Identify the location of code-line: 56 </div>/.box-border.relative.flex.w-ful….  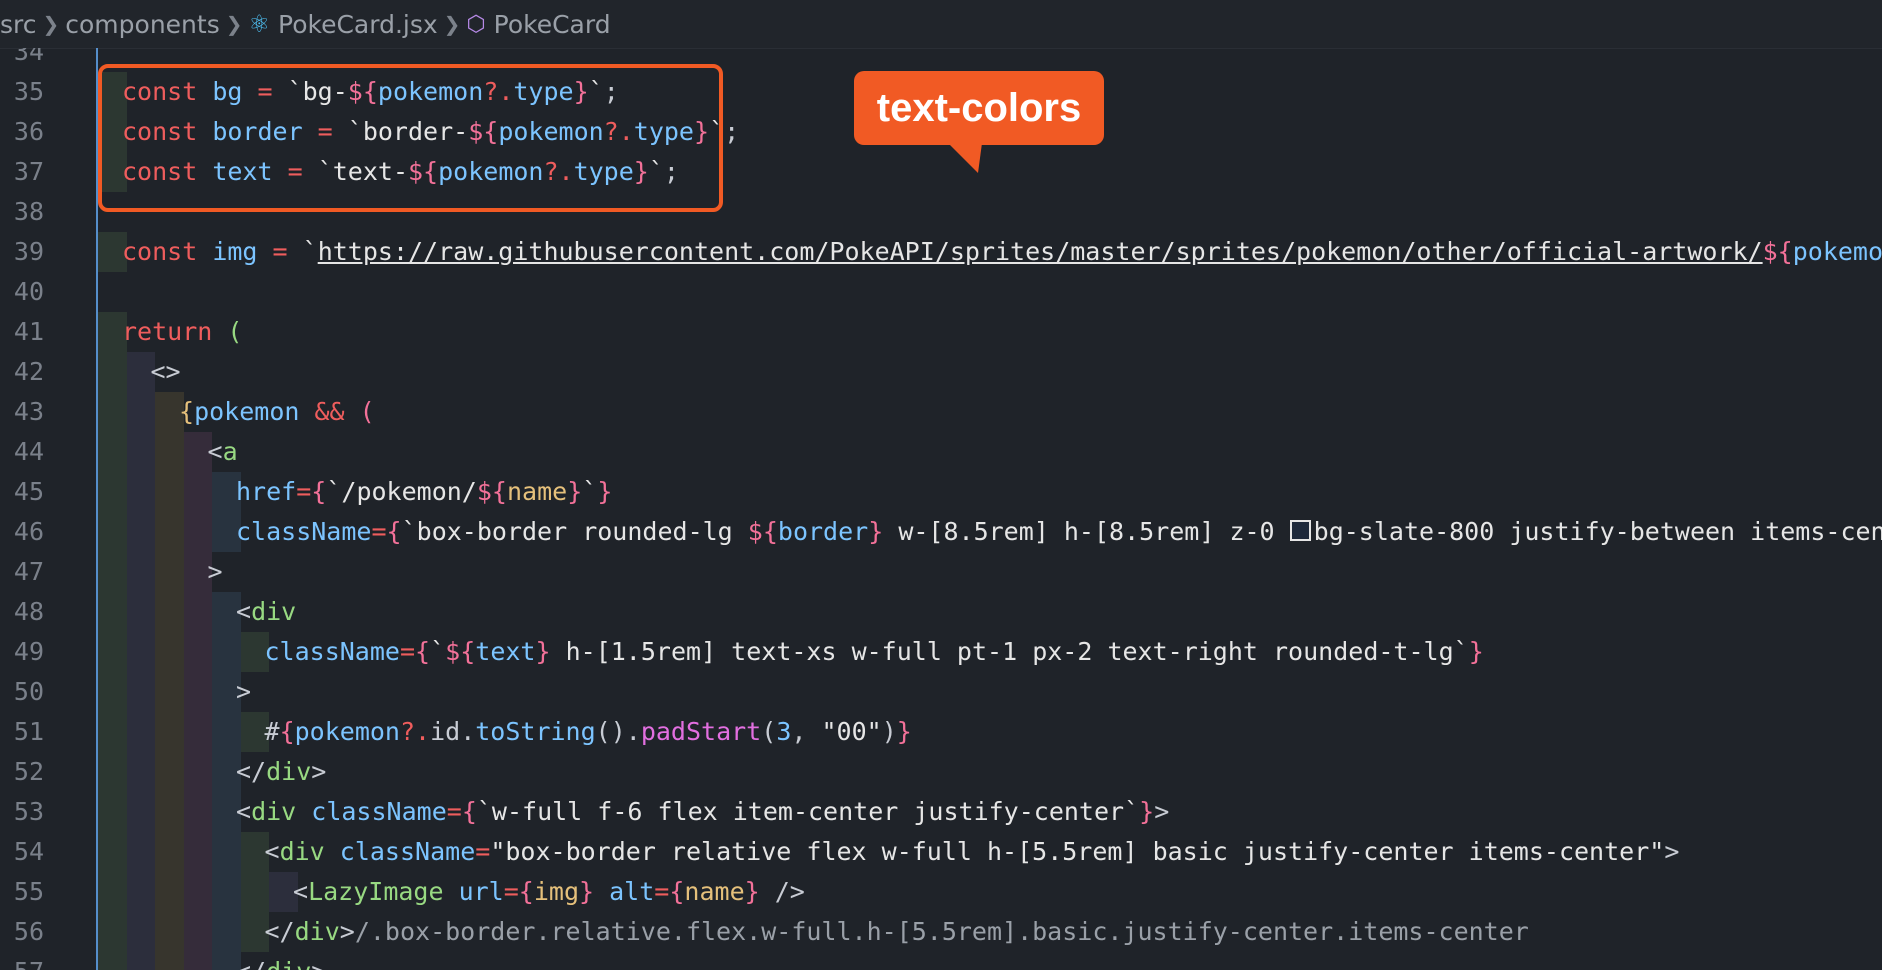
(941, 932).